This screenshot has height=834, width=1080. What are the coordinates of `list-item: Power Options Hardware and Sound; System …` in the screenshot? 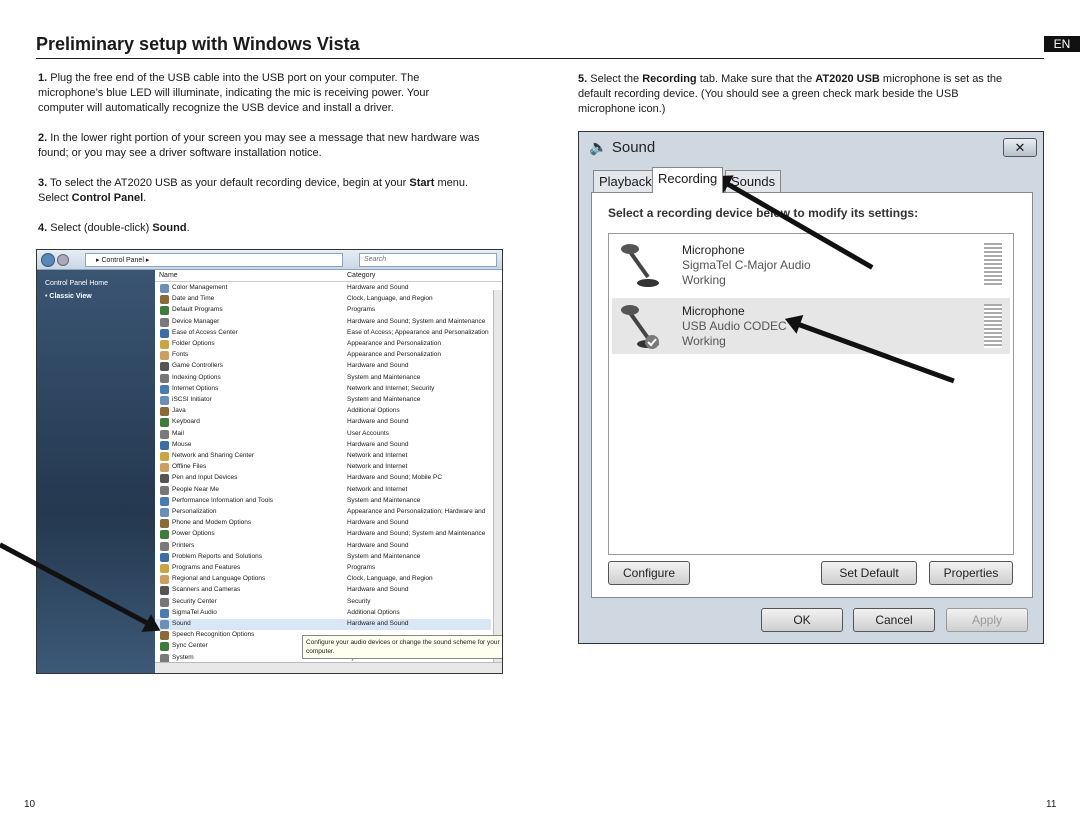 It's located at (323, 534).